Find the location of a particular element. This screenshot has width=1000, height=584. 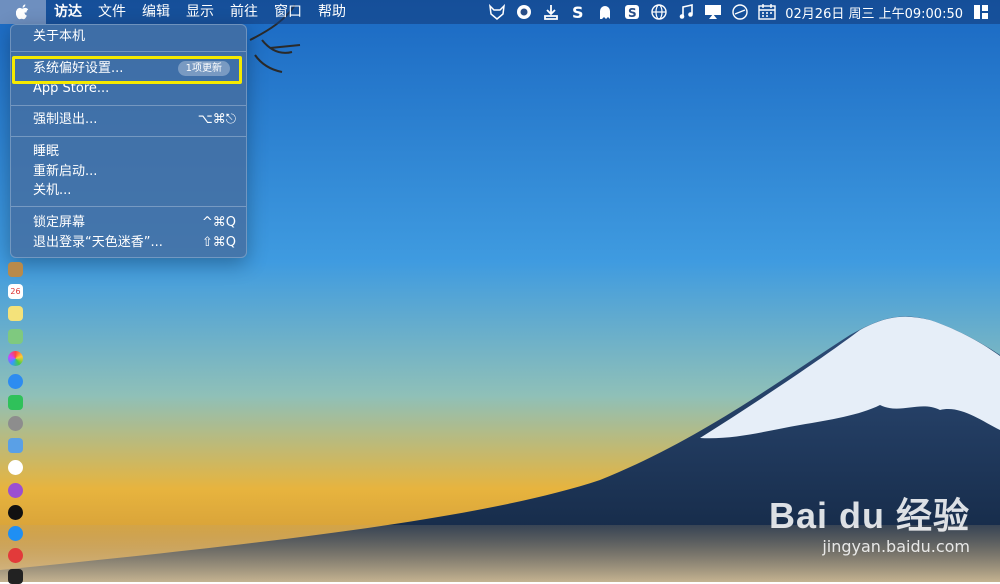

sogou-input-icon: S is located at coordinates (632, 12).